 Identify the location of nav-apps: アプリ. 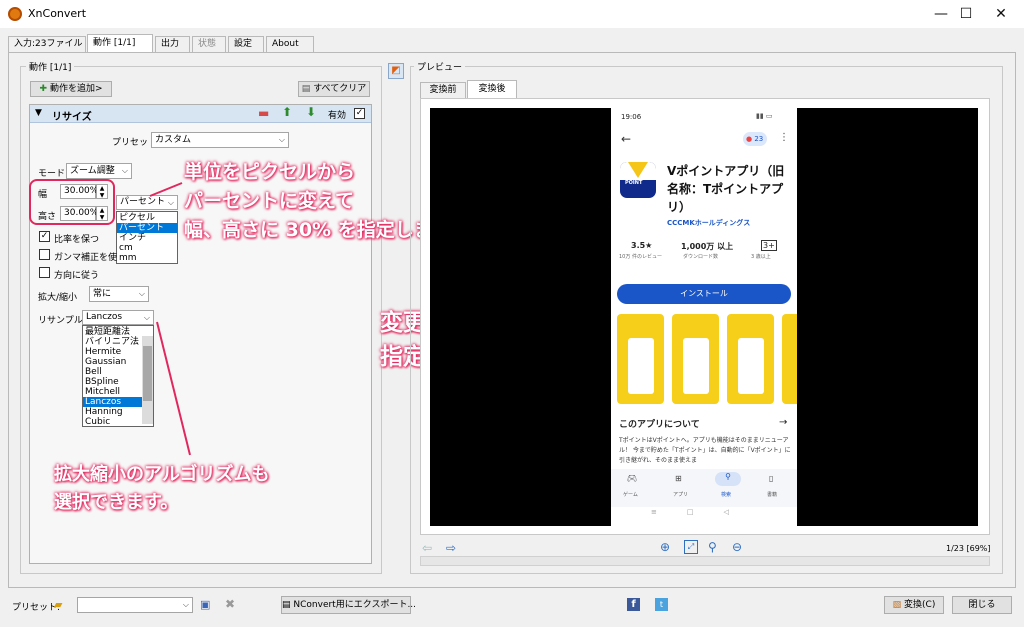
(681, 495).